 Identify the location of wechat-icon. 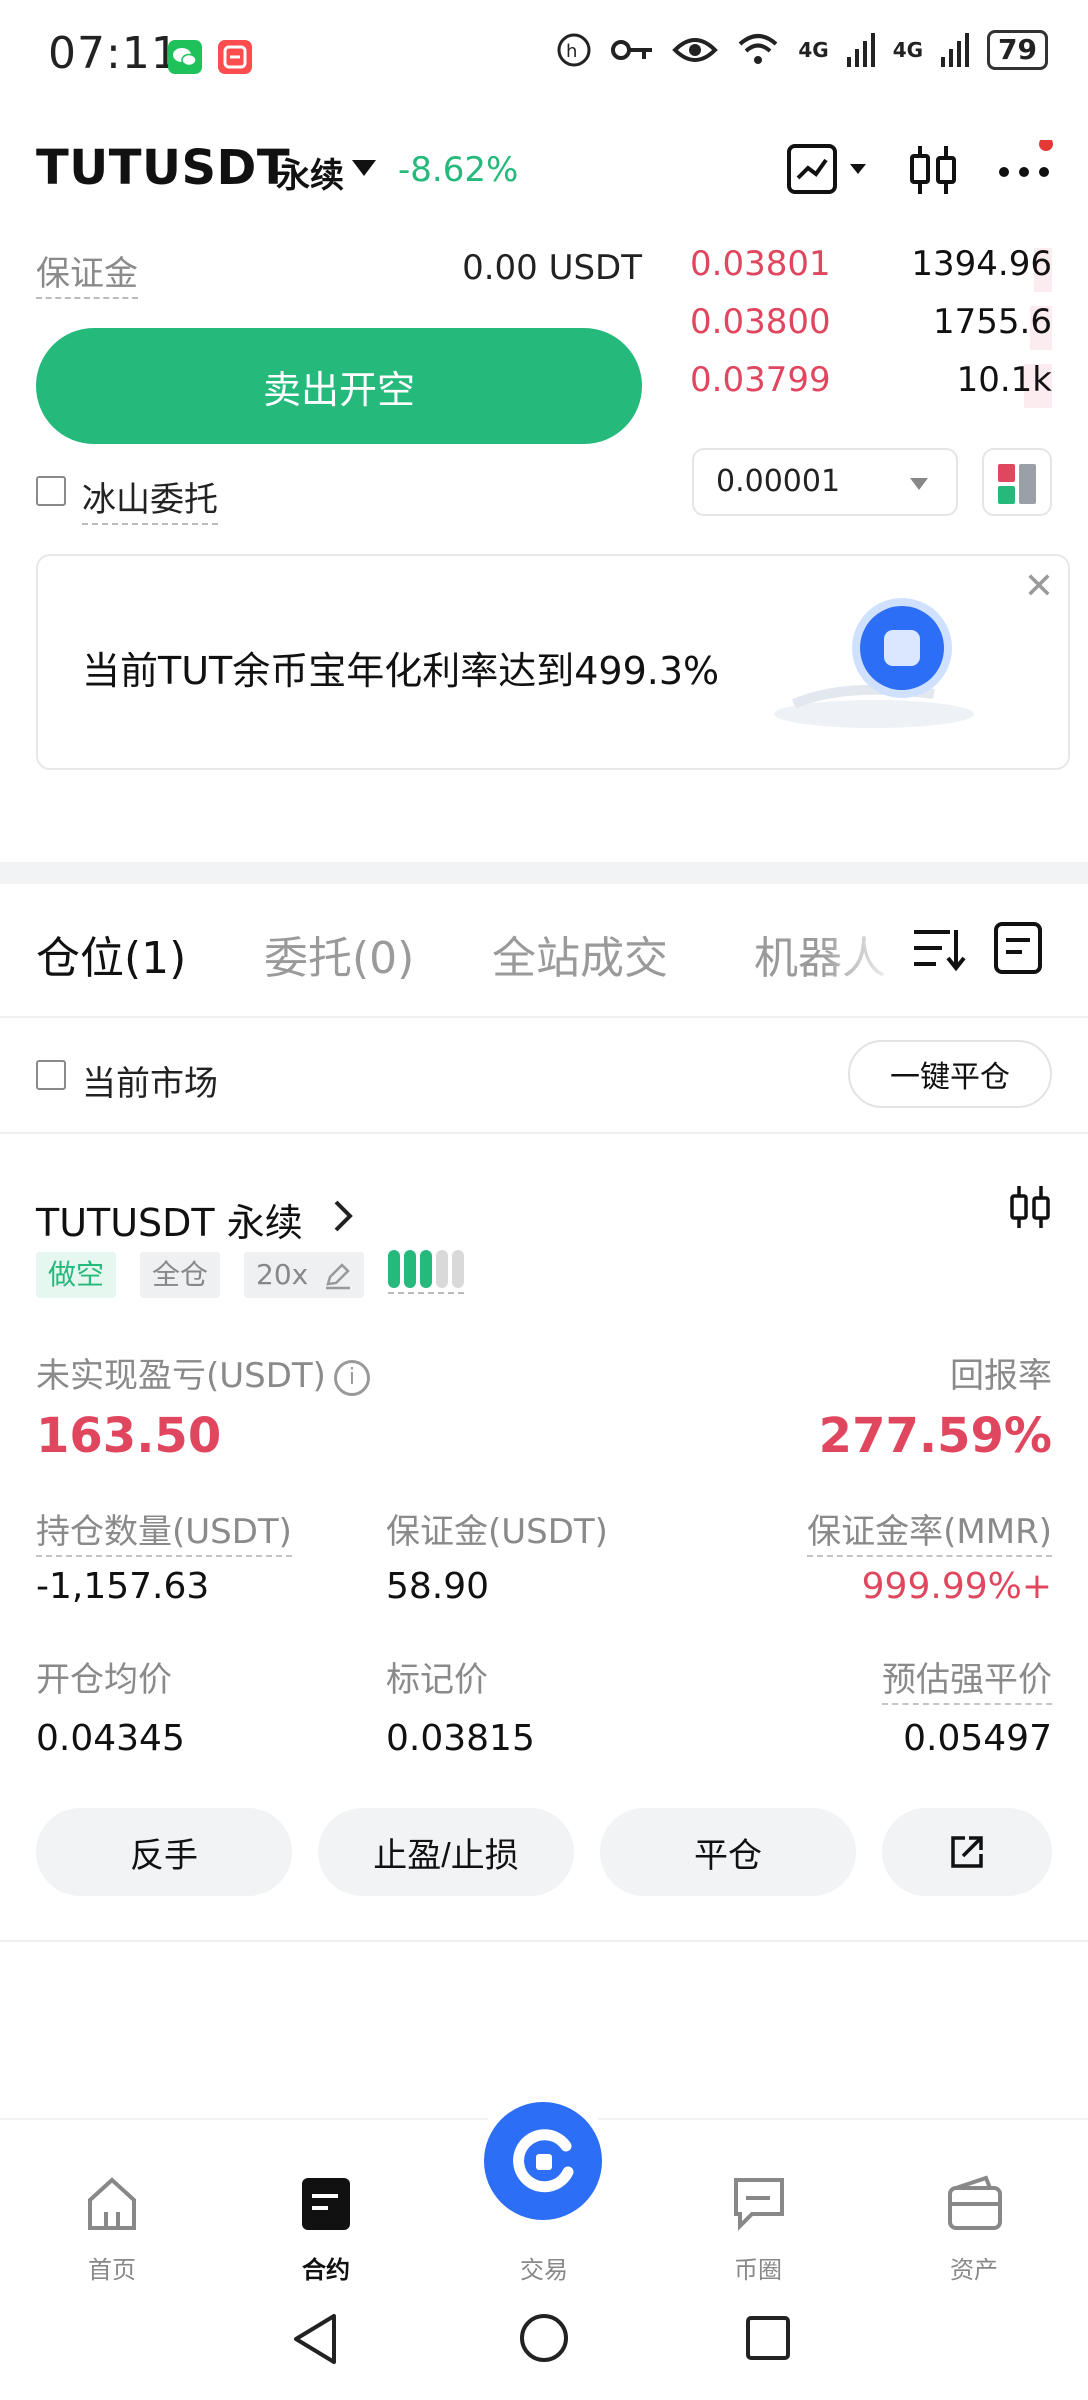
(185, 57).